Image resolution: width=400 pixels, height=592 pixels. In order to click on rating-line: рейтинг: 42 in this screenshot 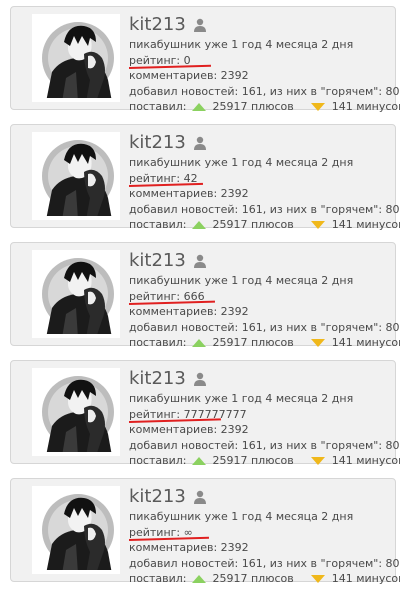, I will do `click(261, 179)`.